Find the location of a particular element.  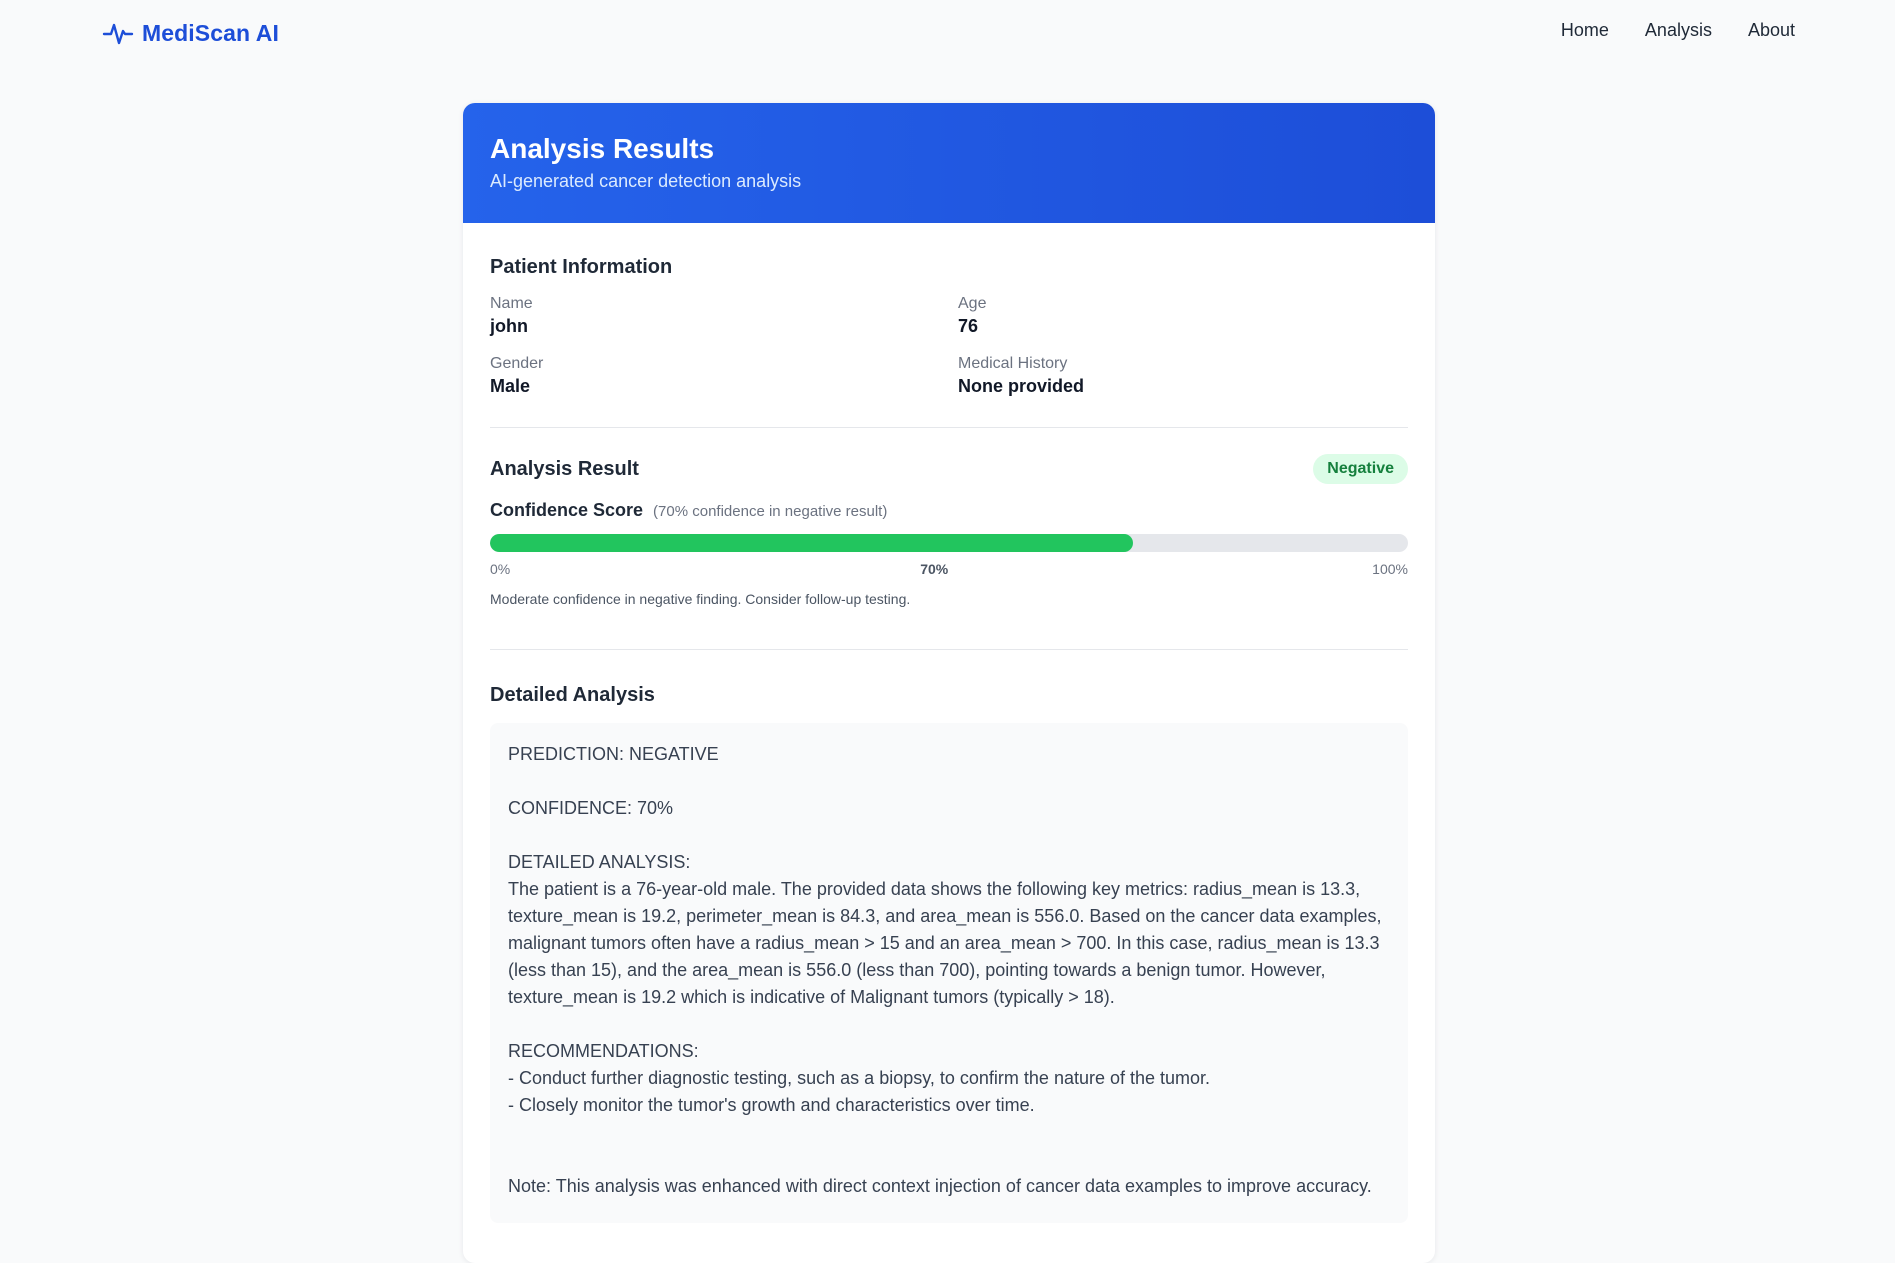

brand-logo-link: MediScan AI is located at coordinates (190, 33).